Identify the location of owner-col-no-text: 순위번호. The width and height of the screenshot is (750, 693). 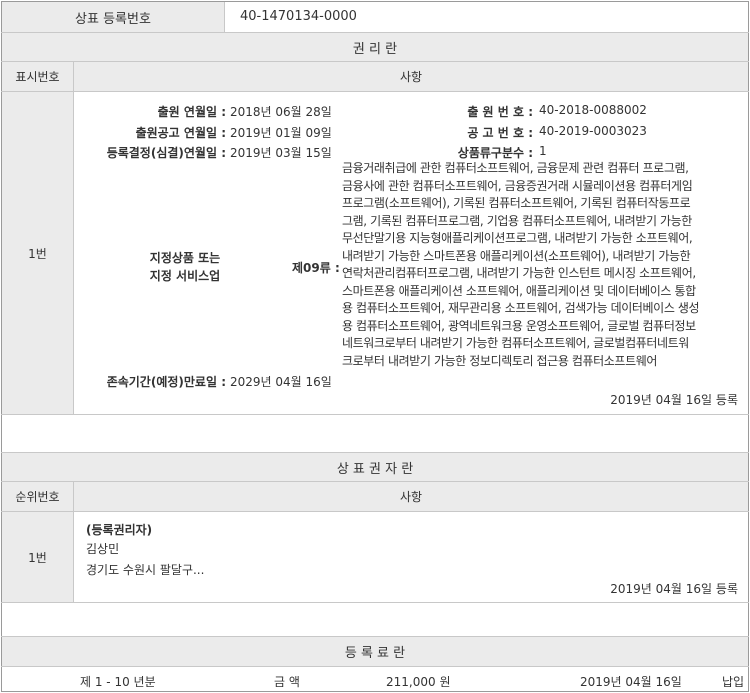
(37, 497).